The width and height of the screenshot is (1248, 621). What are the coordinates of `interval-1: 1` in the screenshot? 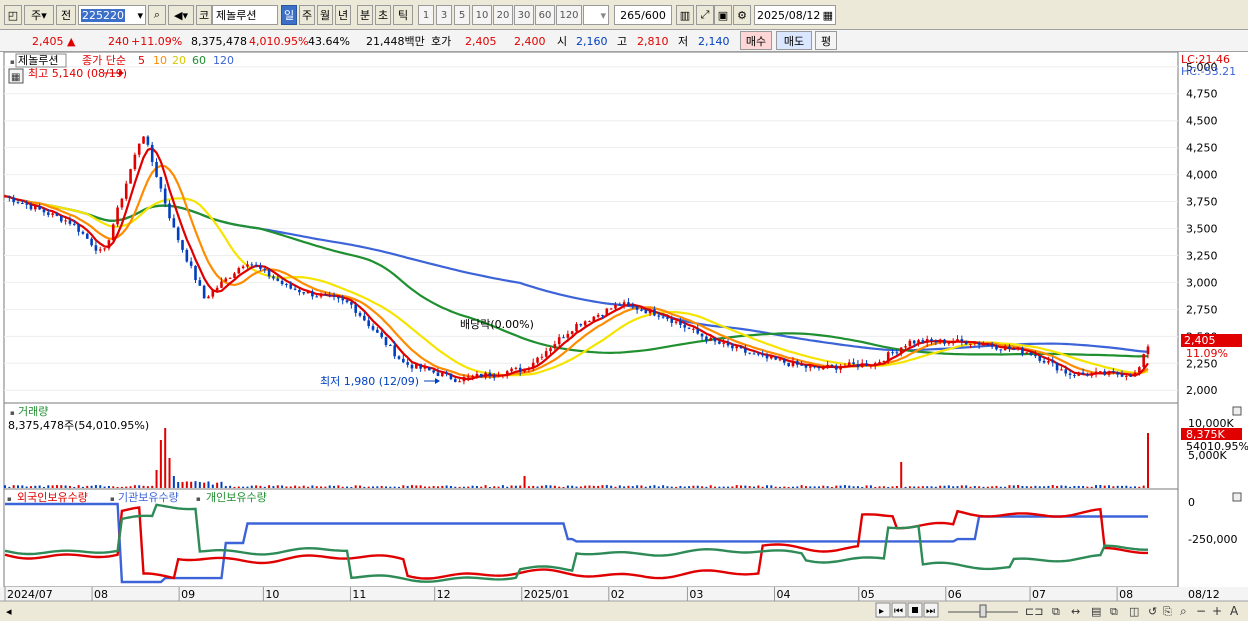 It's located at (426, 15).